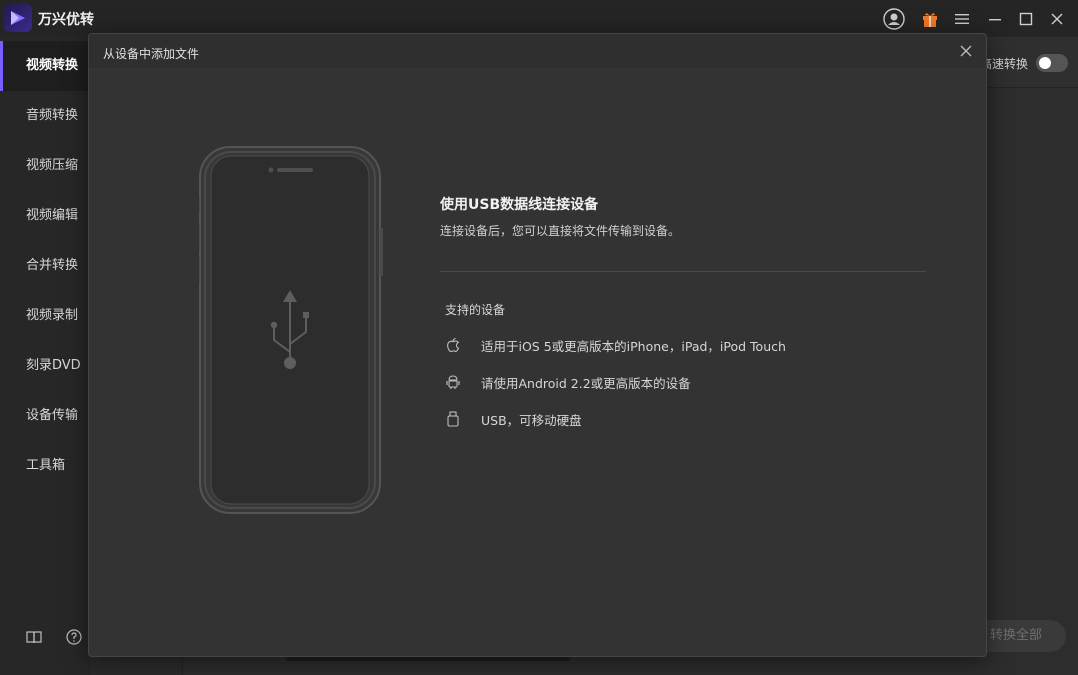 The height and width of the screenshot is (675, 1078). Describe the element at coordinates (1026, 19) in the screenshot. I see `maximize-icon` at that location.